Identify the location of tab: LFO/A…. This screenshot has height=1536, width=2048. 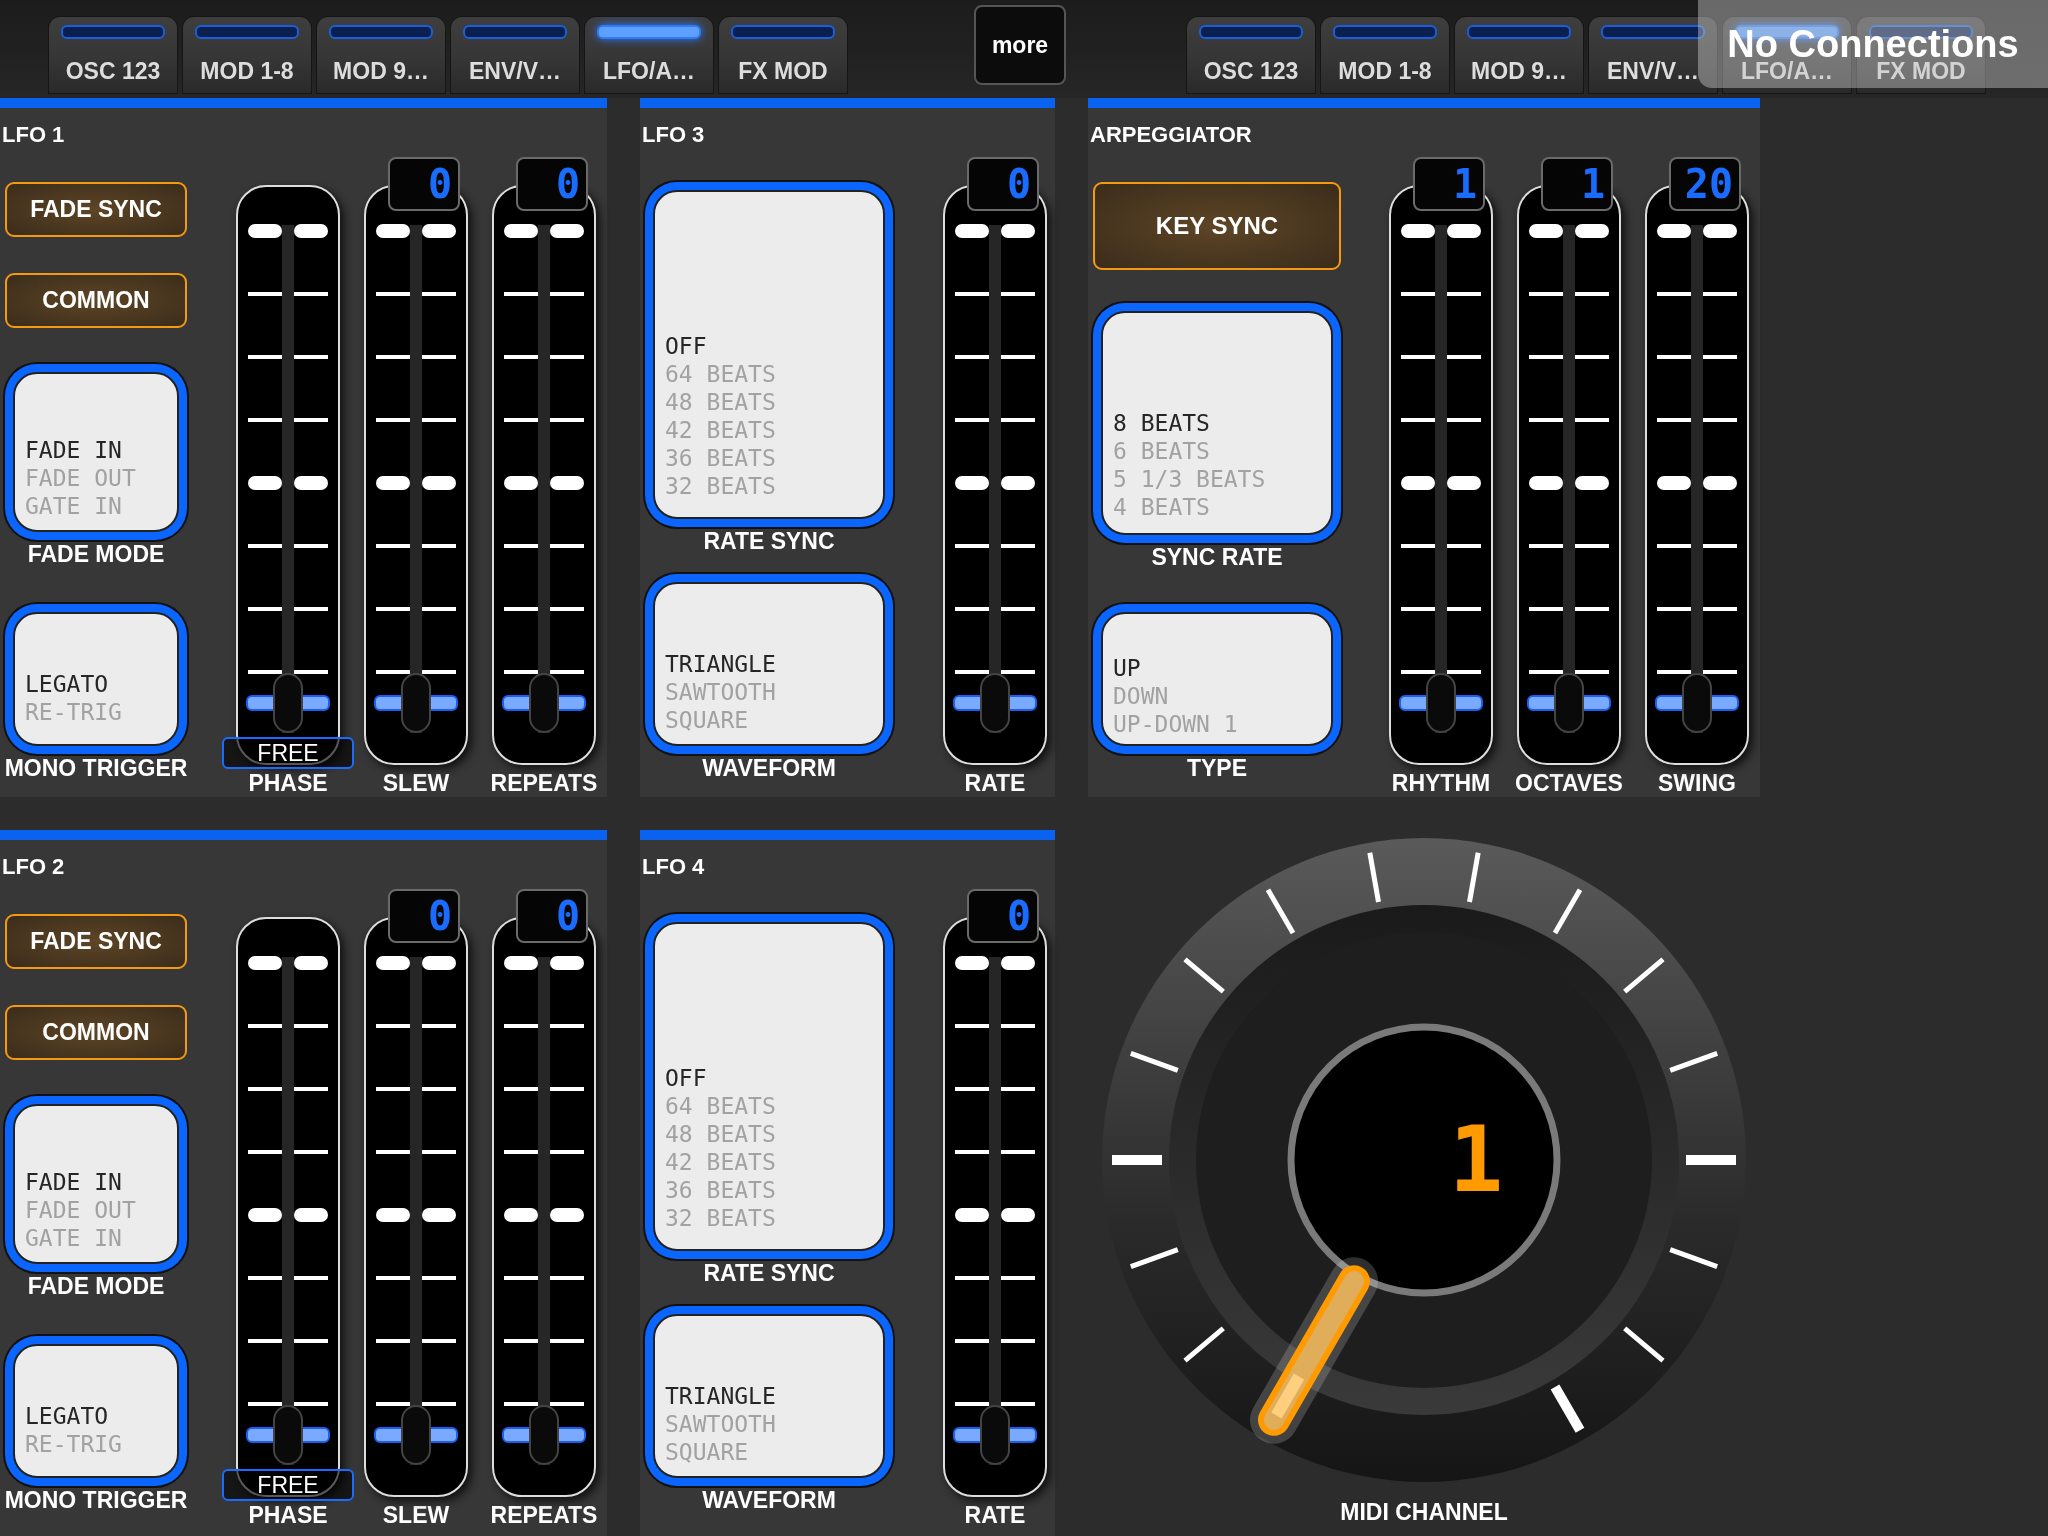
(649, 76).